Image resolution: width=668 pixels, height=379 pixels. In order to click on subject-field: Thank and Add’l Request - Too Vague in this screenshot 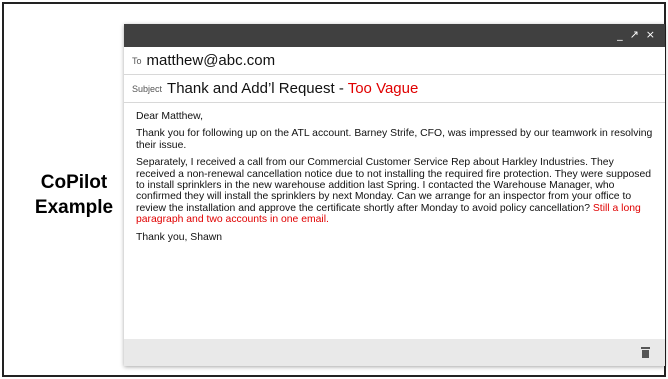, I will do `click(292, 88)`.